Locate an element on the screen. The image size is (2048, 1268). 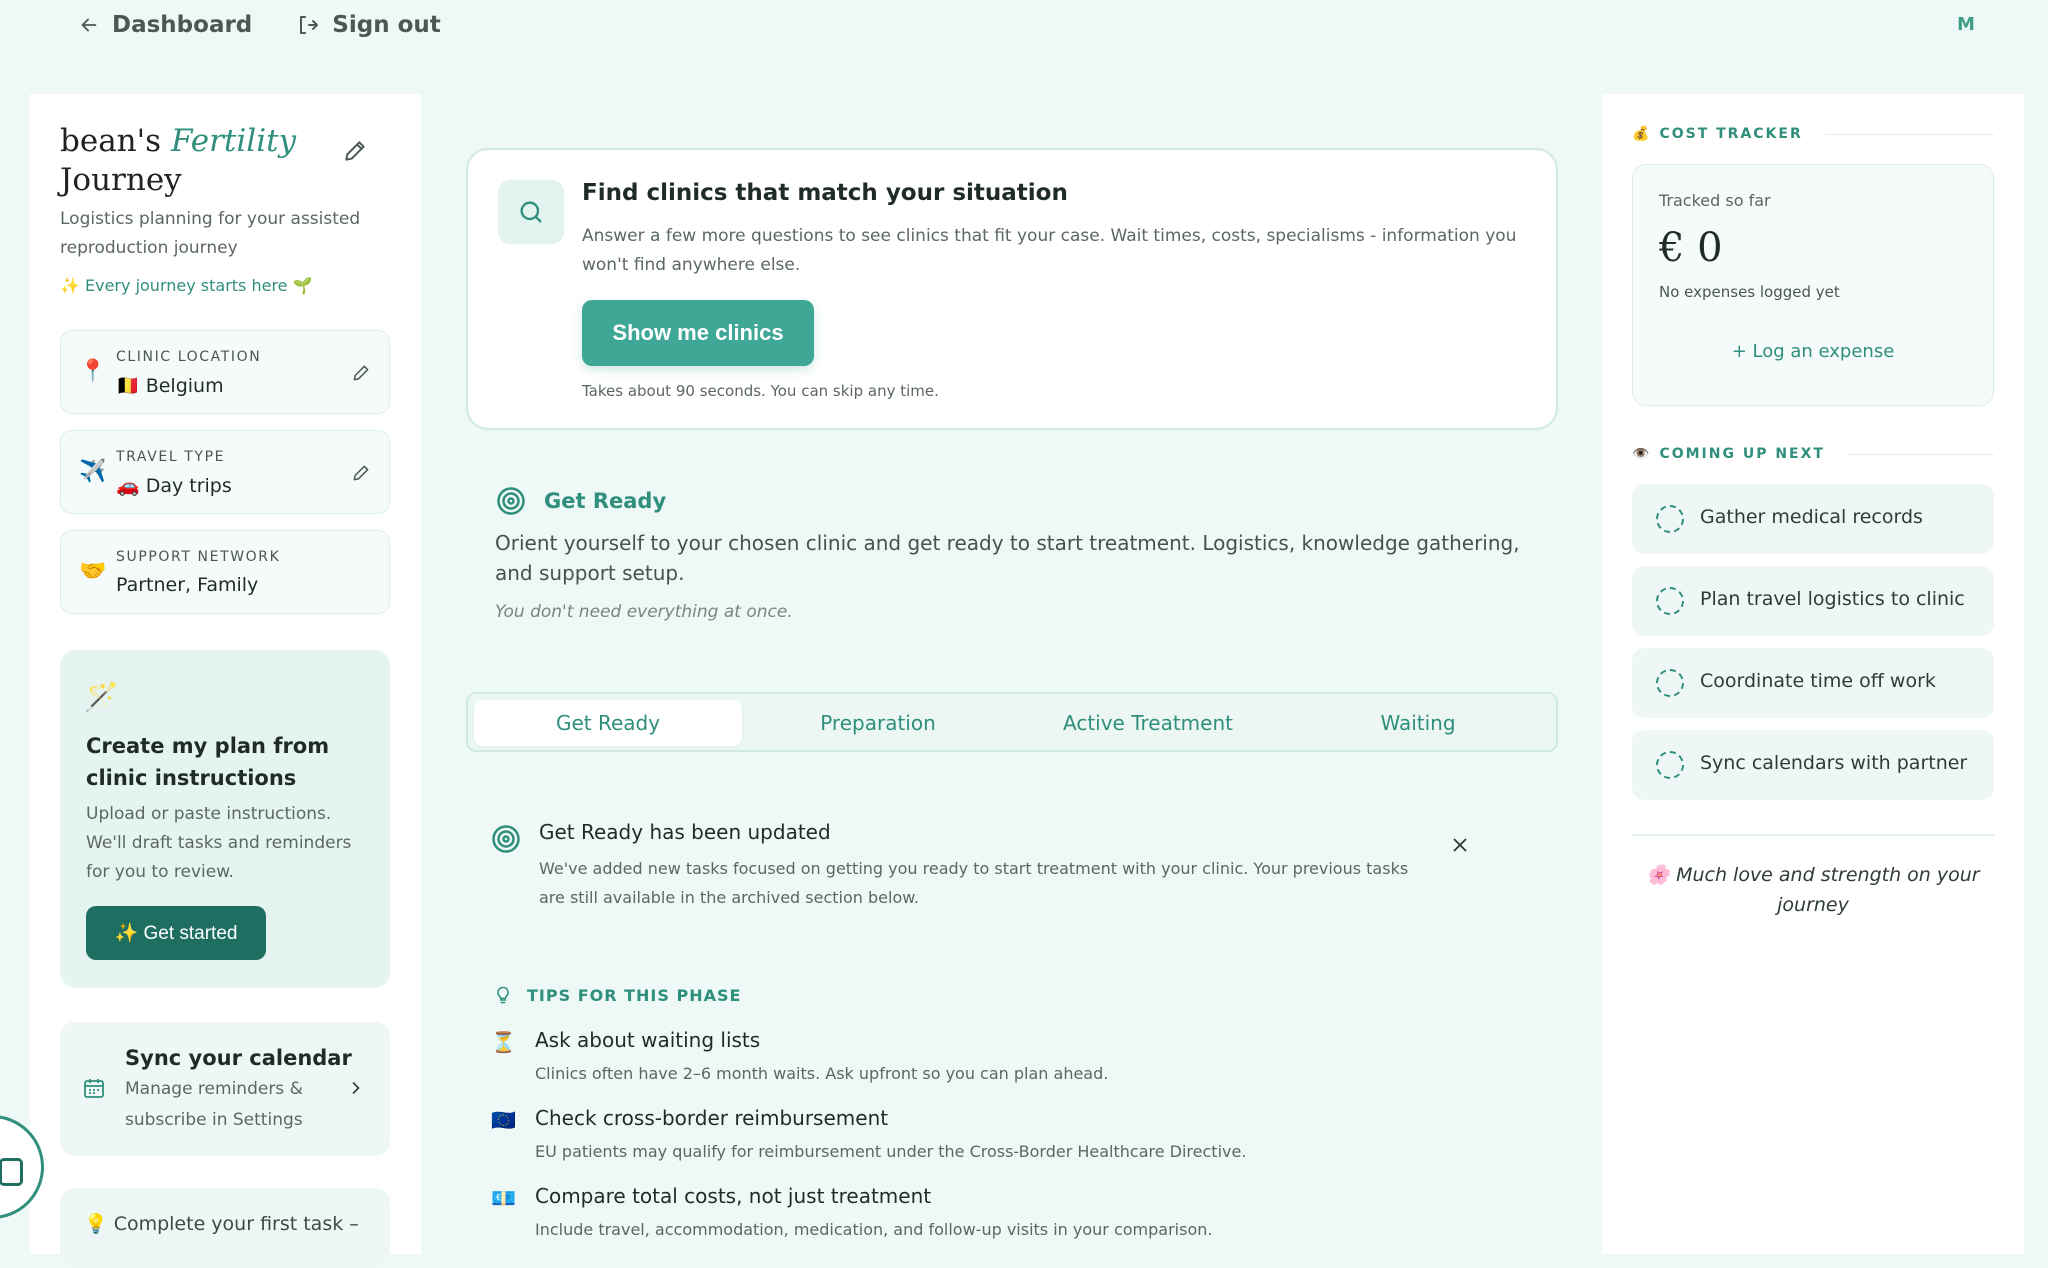
search-icon-container is located at coordinates (531, 212).